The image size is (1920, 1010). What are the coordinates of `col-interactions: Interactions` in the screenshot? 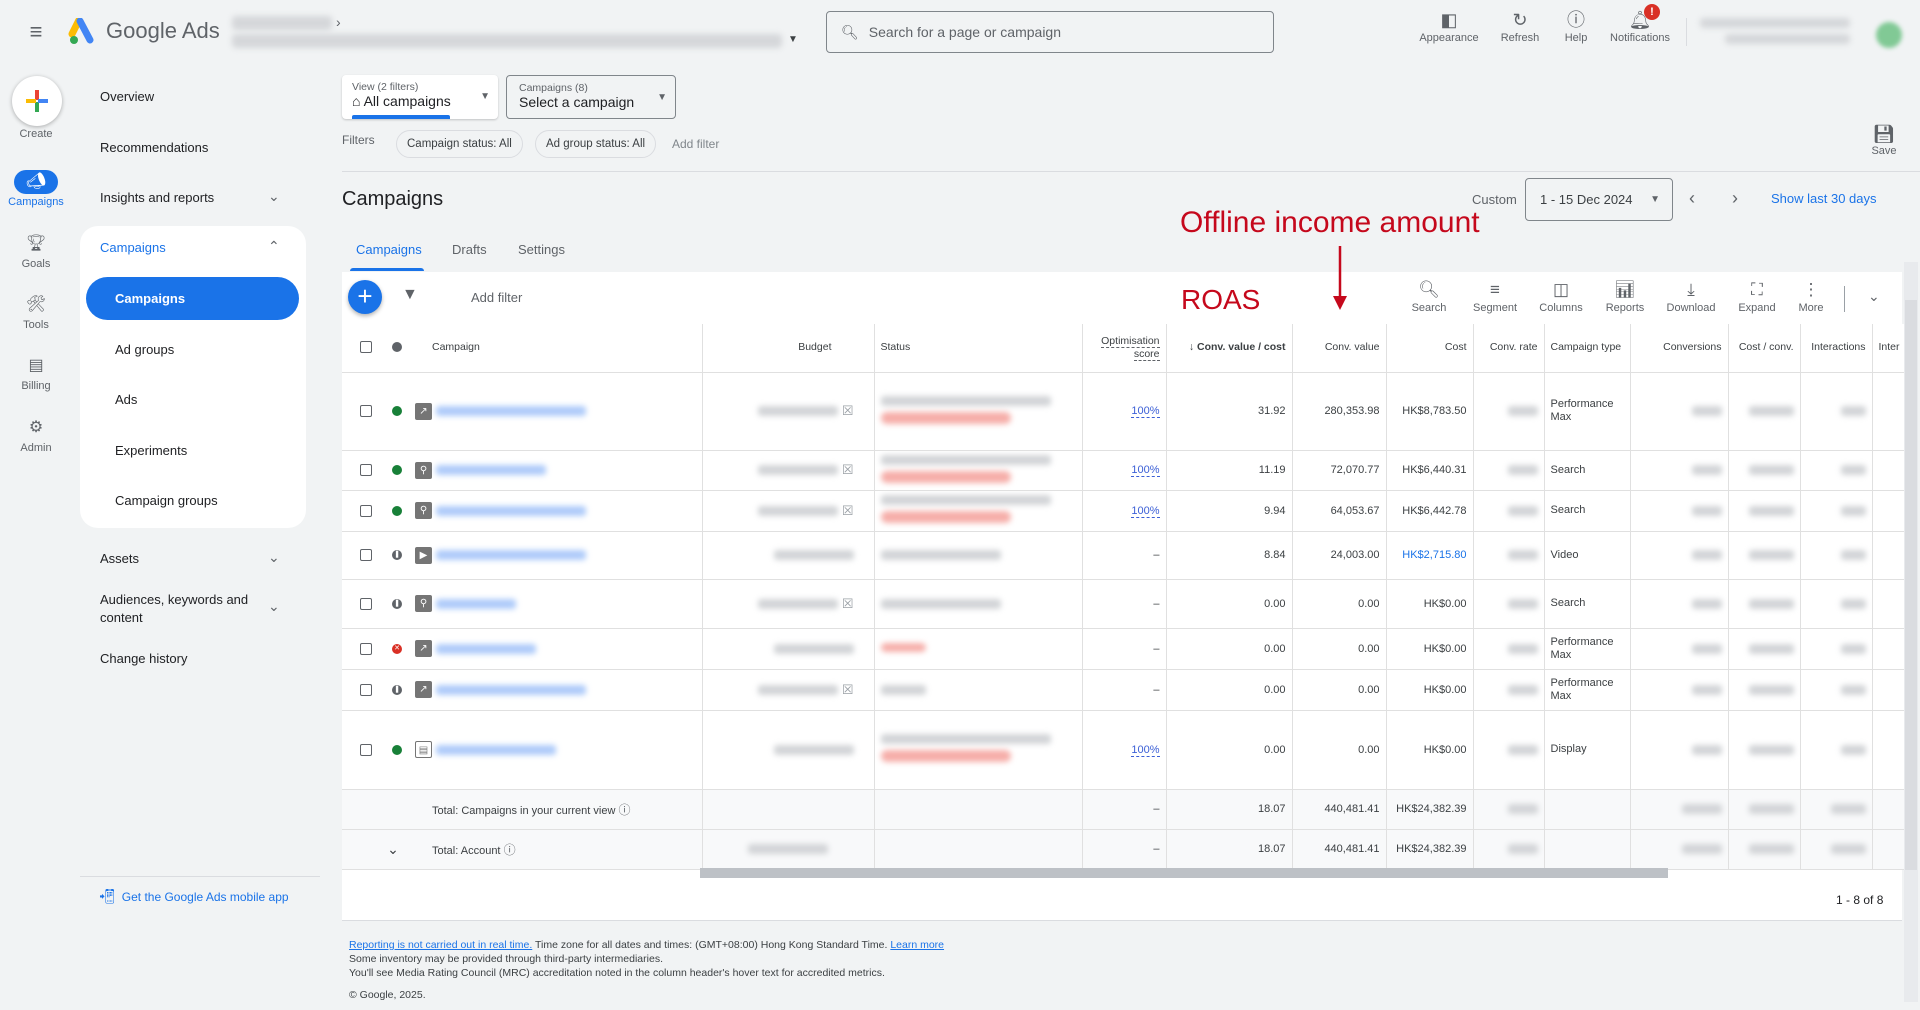 It's located at (1836, 348).